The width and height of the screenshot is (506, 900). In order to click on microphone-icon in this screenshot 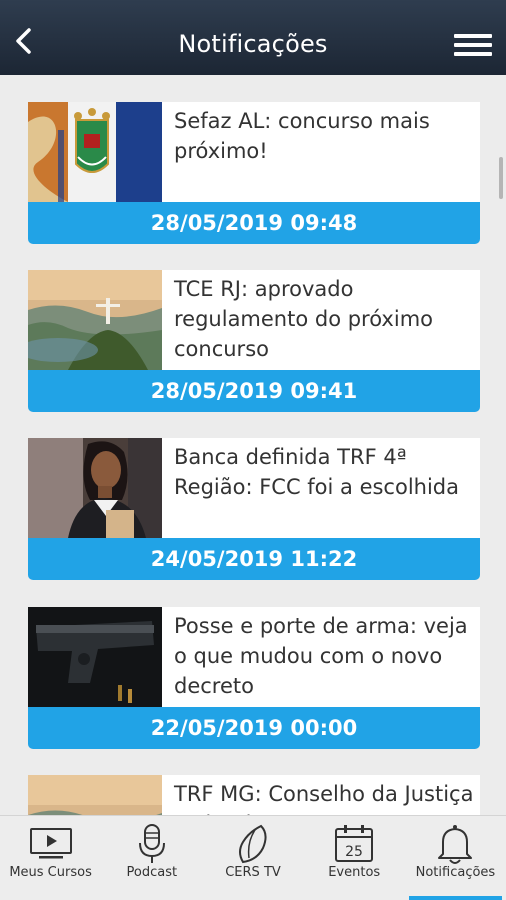, I will do `click(151, 843)`.